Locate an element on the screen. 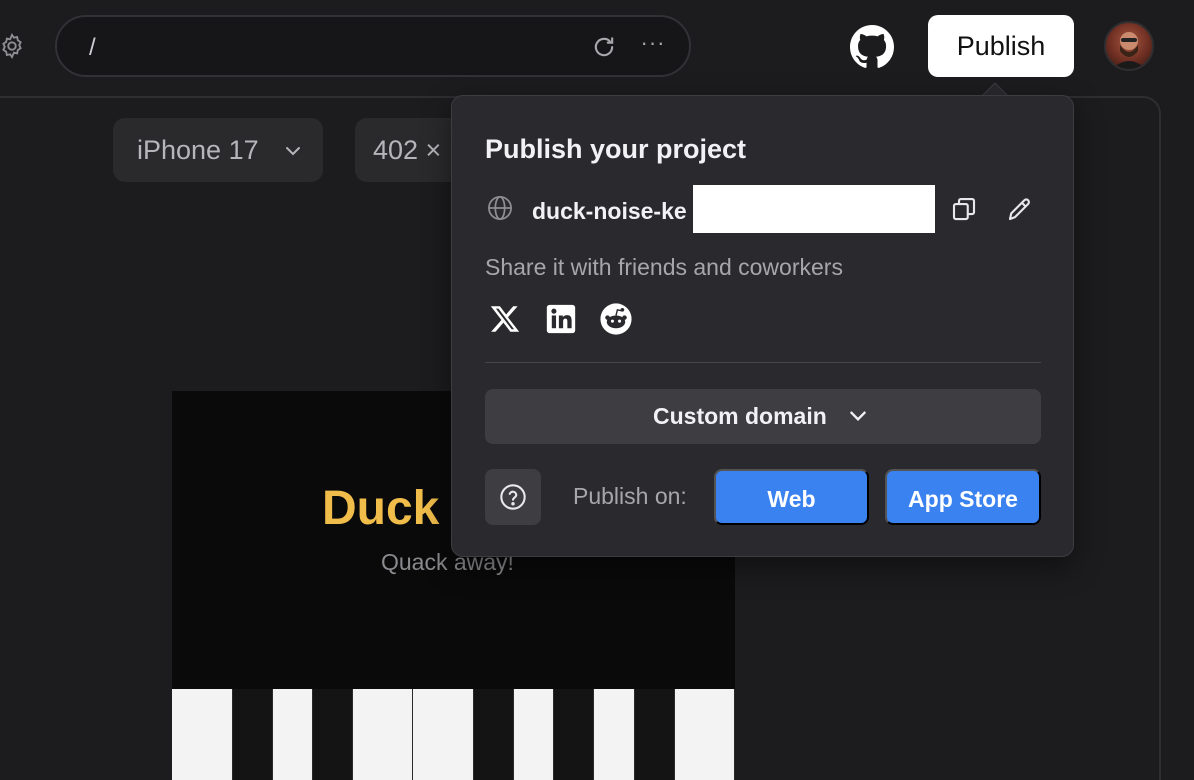  piano-keys is located at coordinates (453, 734).